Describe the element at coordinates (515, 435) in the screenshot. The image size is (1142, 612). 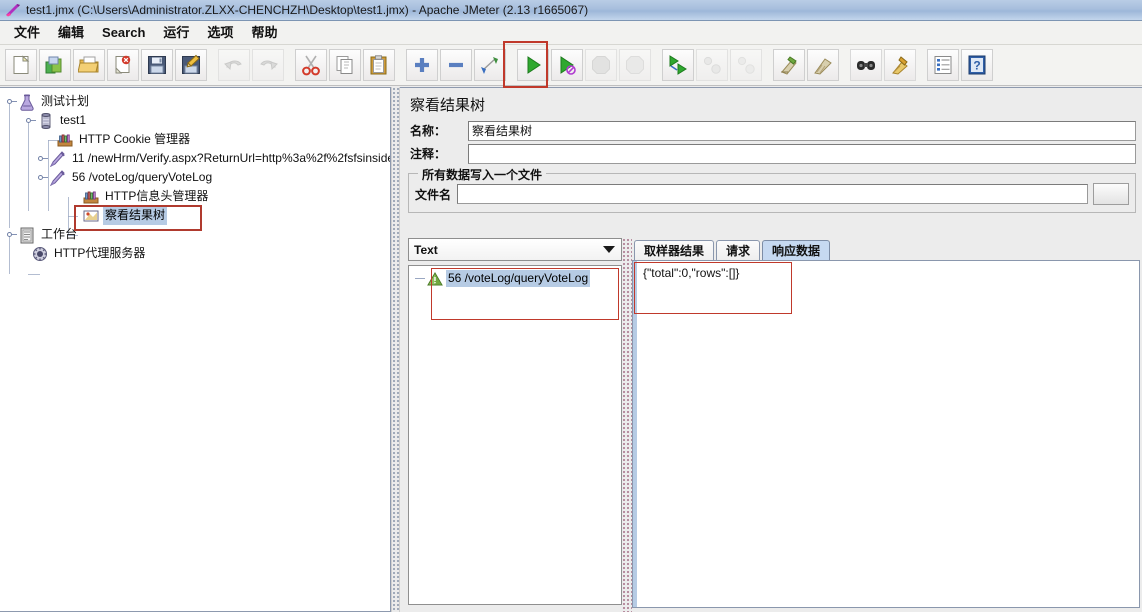
I see `sample-result-list: 56 /voteLog/queryVoteLog` at that location.